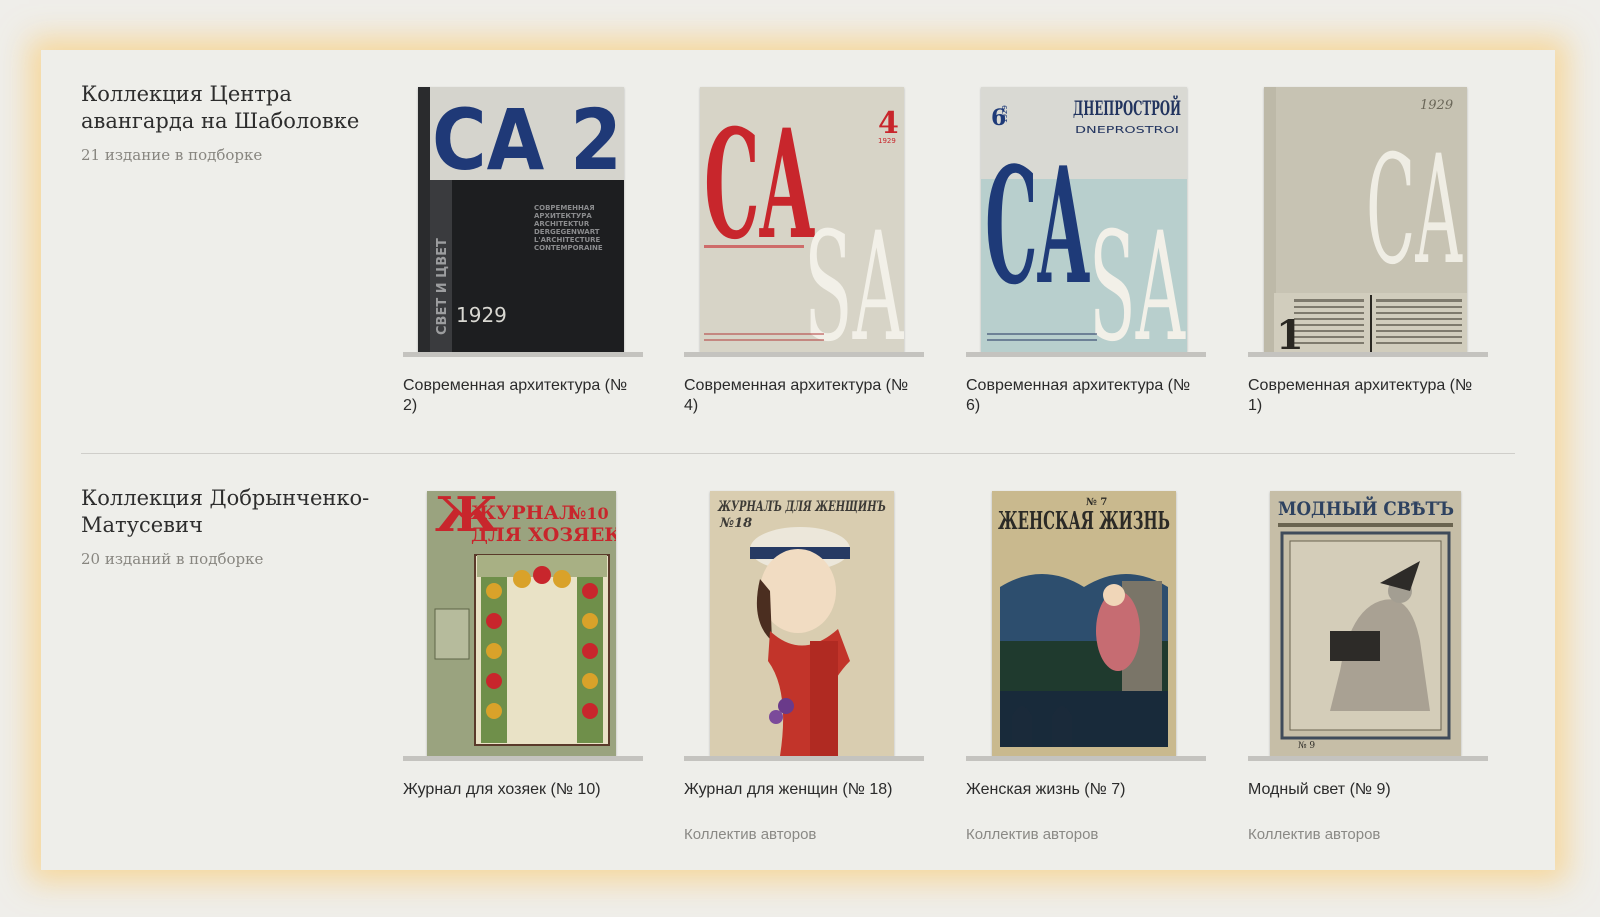 The width and height of the screenshot is (1600, 917). I want to click on cover-area: CA 1929 1, so click(1368, 216).